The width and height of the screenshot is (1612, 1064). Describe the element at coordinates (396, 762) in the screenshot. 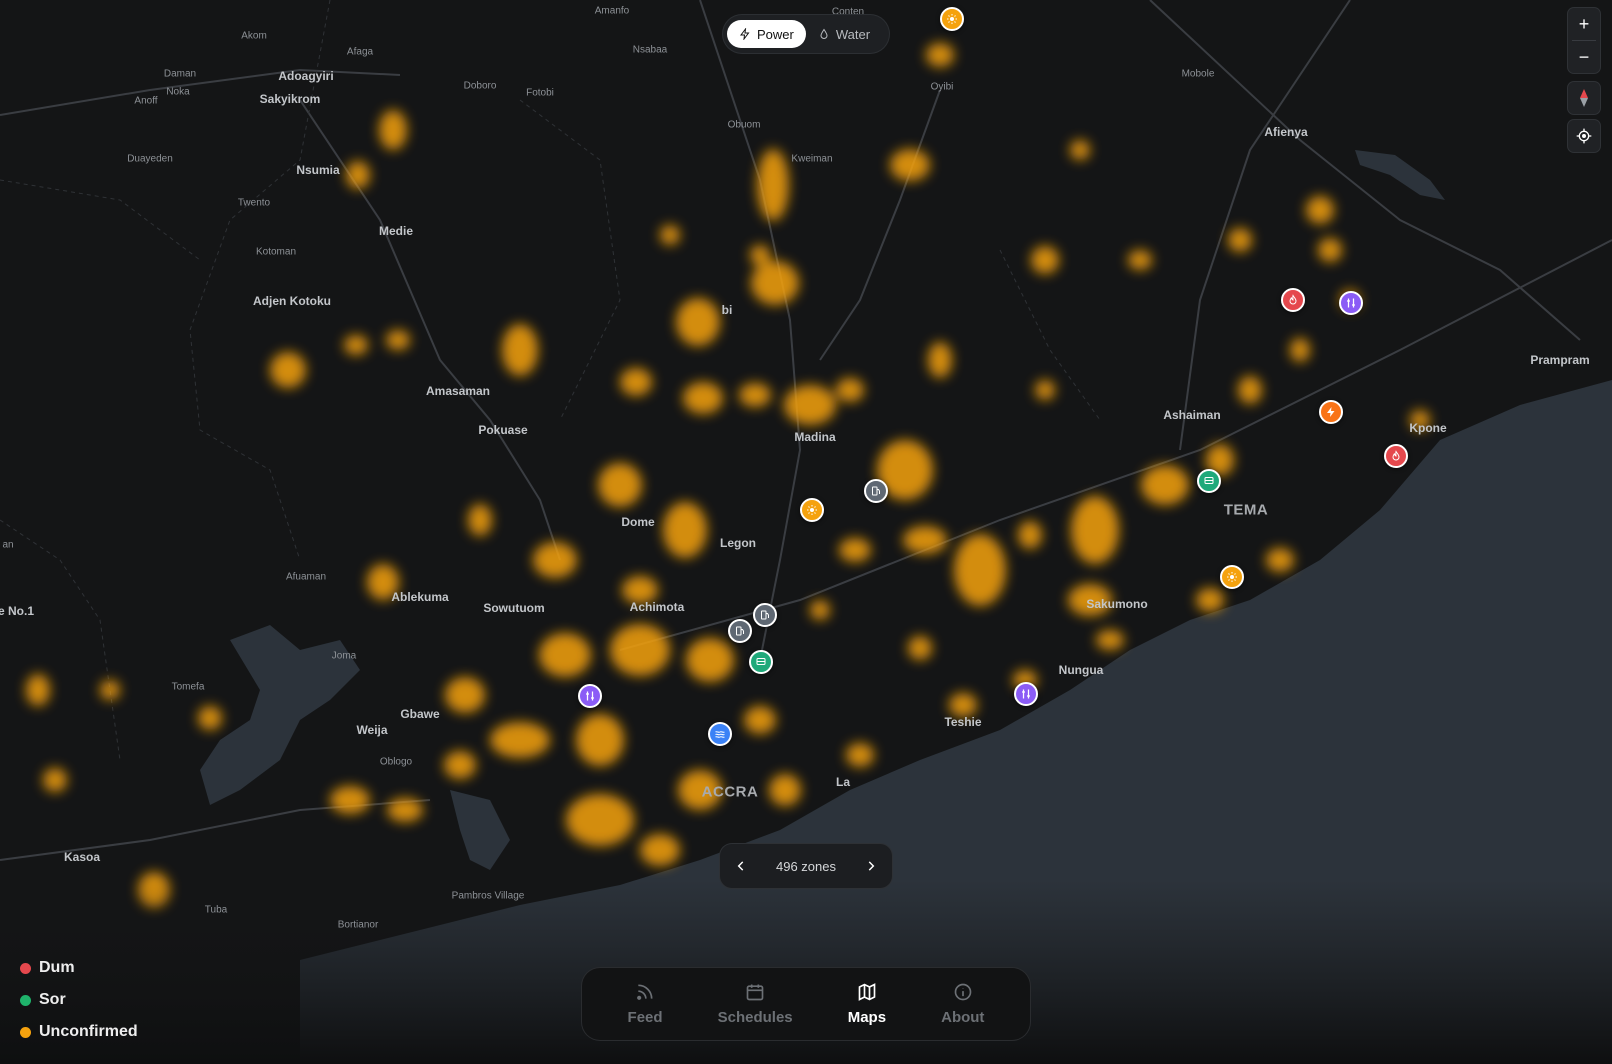

I see `place-label: Oblogo` at that location.